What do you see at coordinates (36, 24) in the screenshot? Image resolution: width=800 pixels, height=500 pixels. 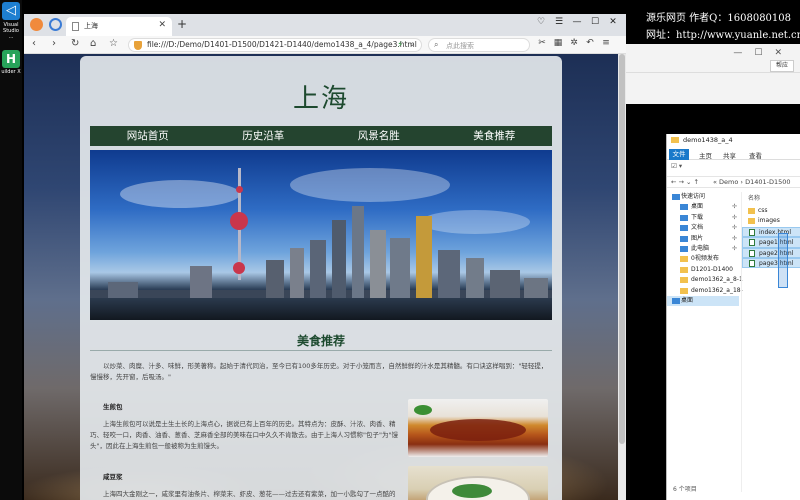 I see `browser-logo-icon` at bounding box center [36, 24].